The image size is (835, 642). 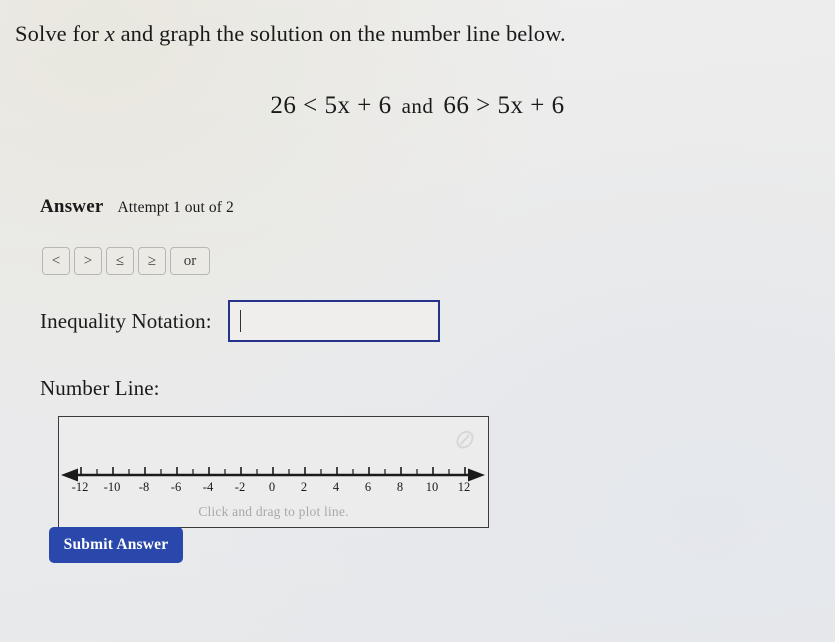 What do you see at coordinates (368, 487) in the screenshot?
I see `number-line-tick-label: 6` at bounding box center [368, 487].